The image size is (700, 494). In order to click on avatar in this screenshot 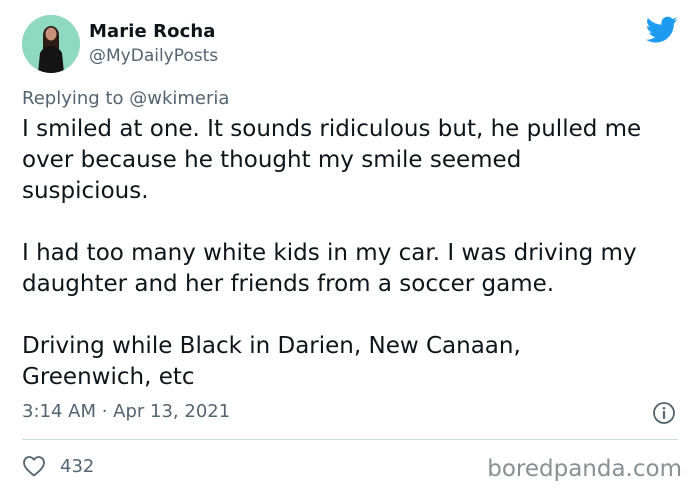, I will do `click(51, 44)`.